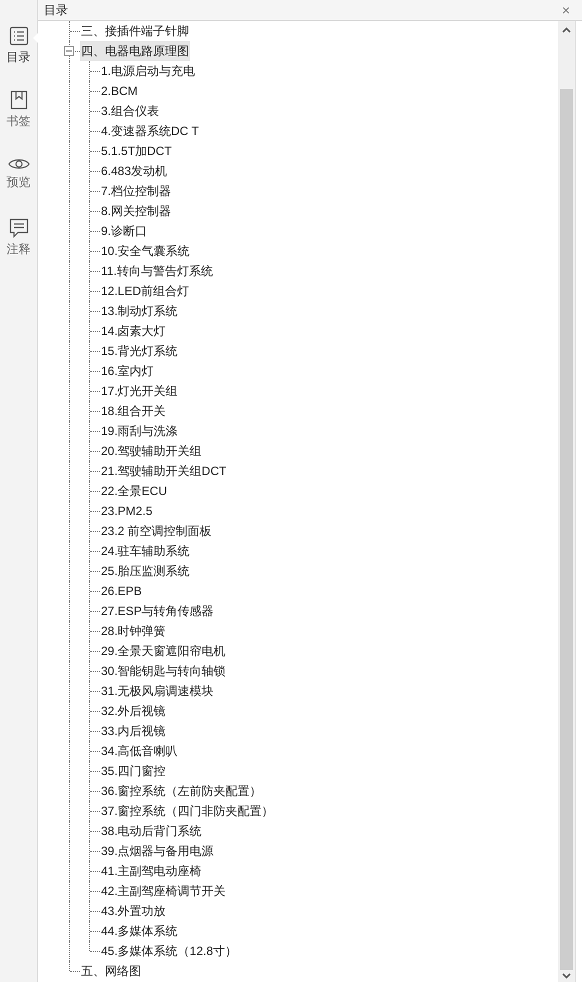  What do you see at coordinates (135, 31) in the screenshot?
I see `outline-item: 三、接插件端子针脚` at bounding box center [135, 31].